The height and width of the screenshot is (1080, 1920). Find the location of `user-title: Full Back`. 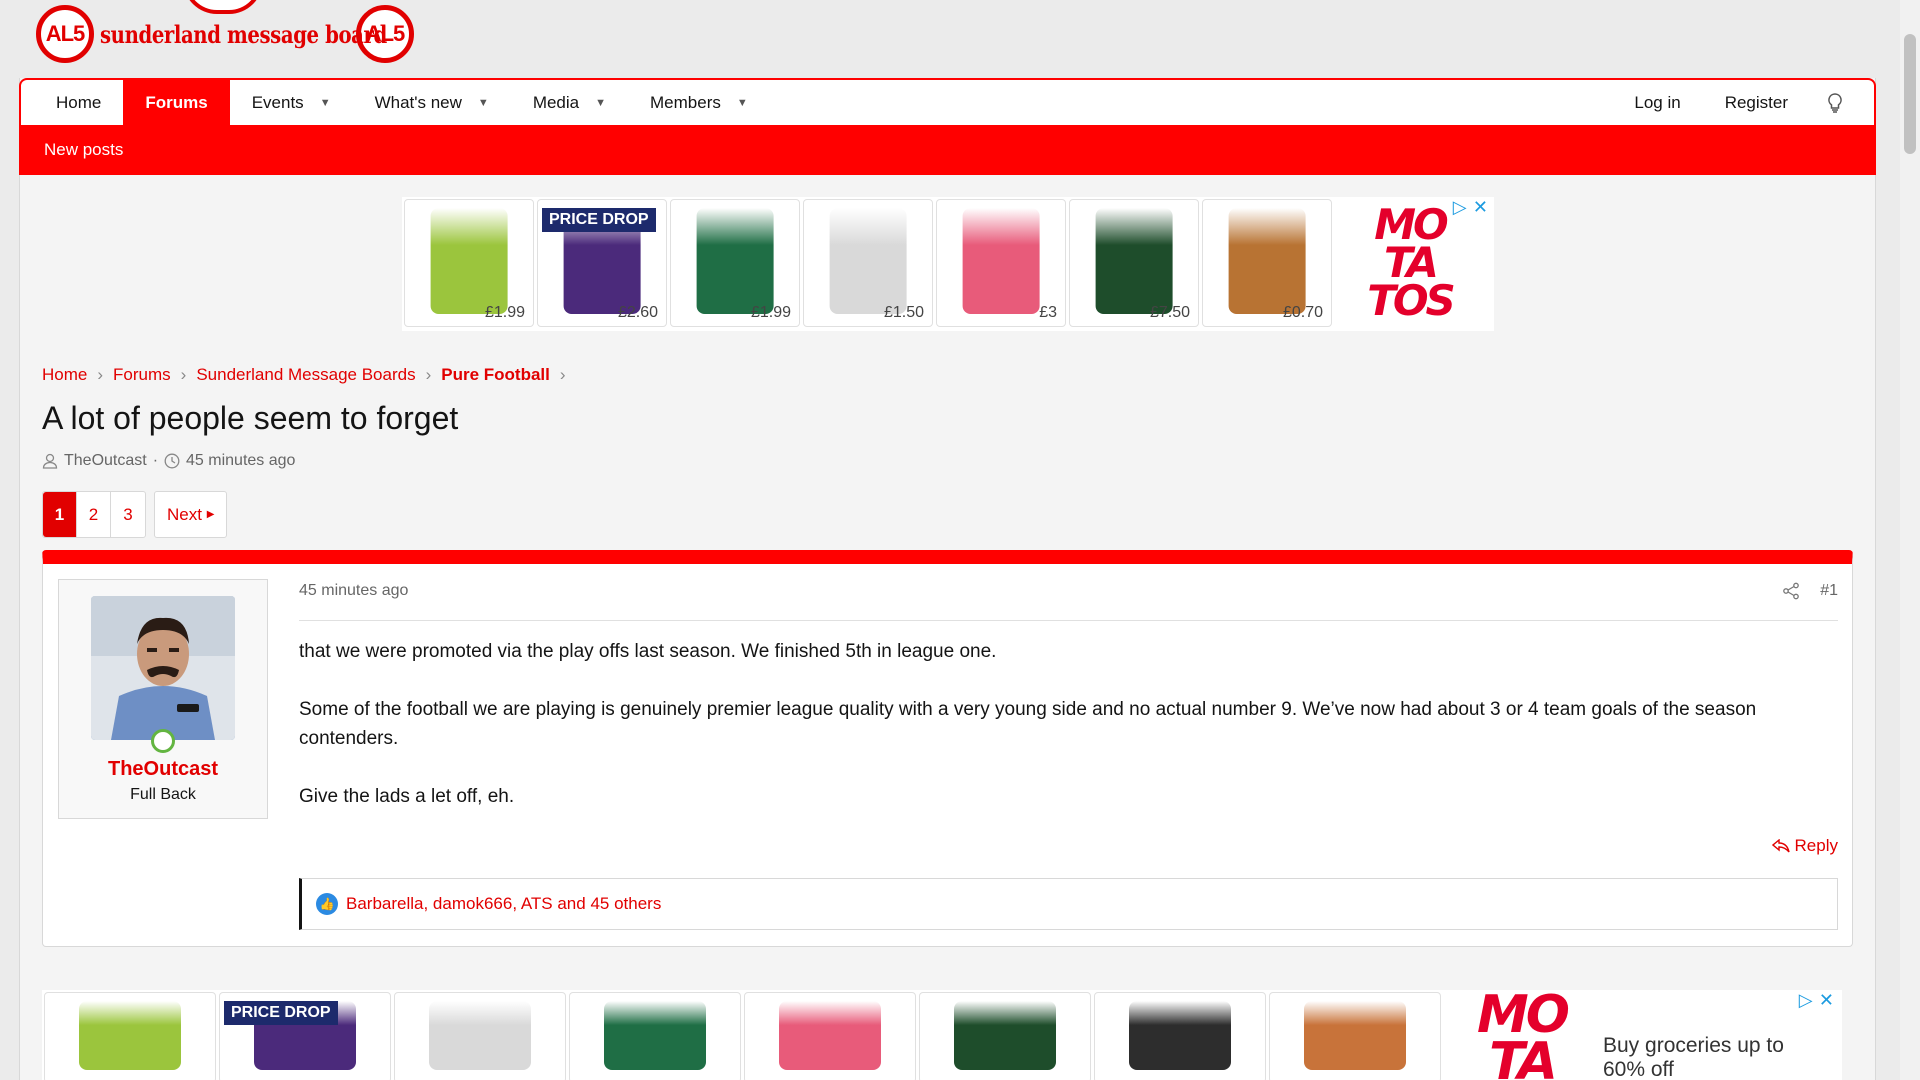

user-title: Full Back is located at coordinates (163, 794).